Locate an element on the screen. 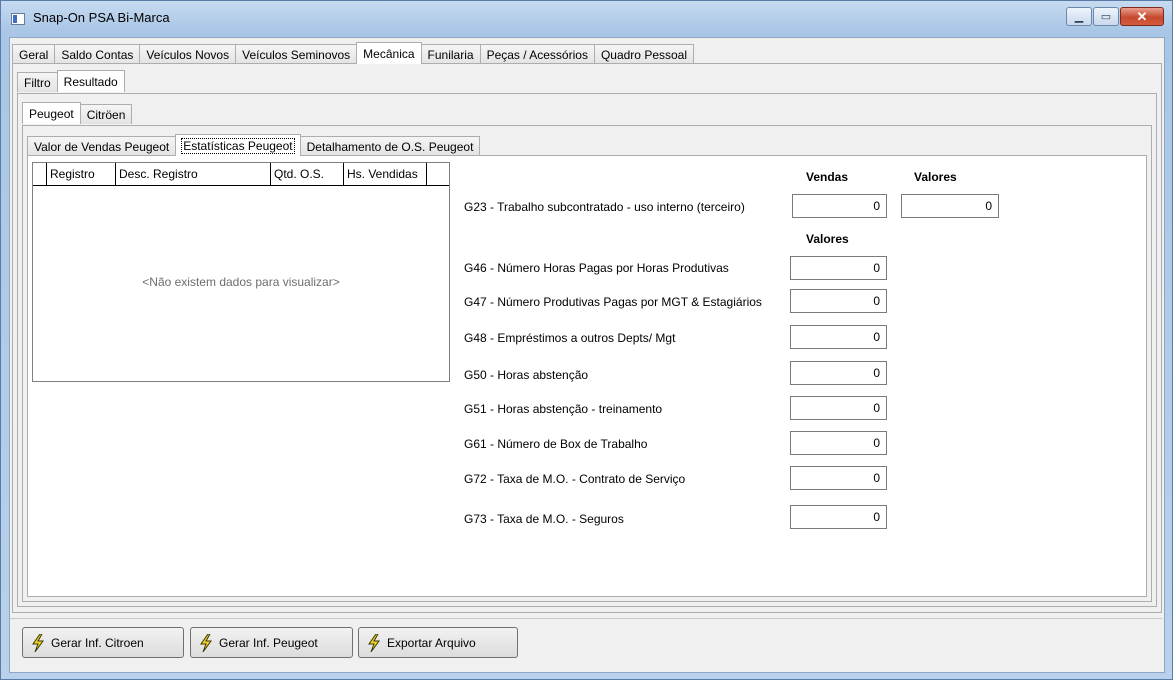 Image resolution: width=1173 pixels, height=680 pixels. maximize-icon: ▭ is located at coordinates (1106, 17).